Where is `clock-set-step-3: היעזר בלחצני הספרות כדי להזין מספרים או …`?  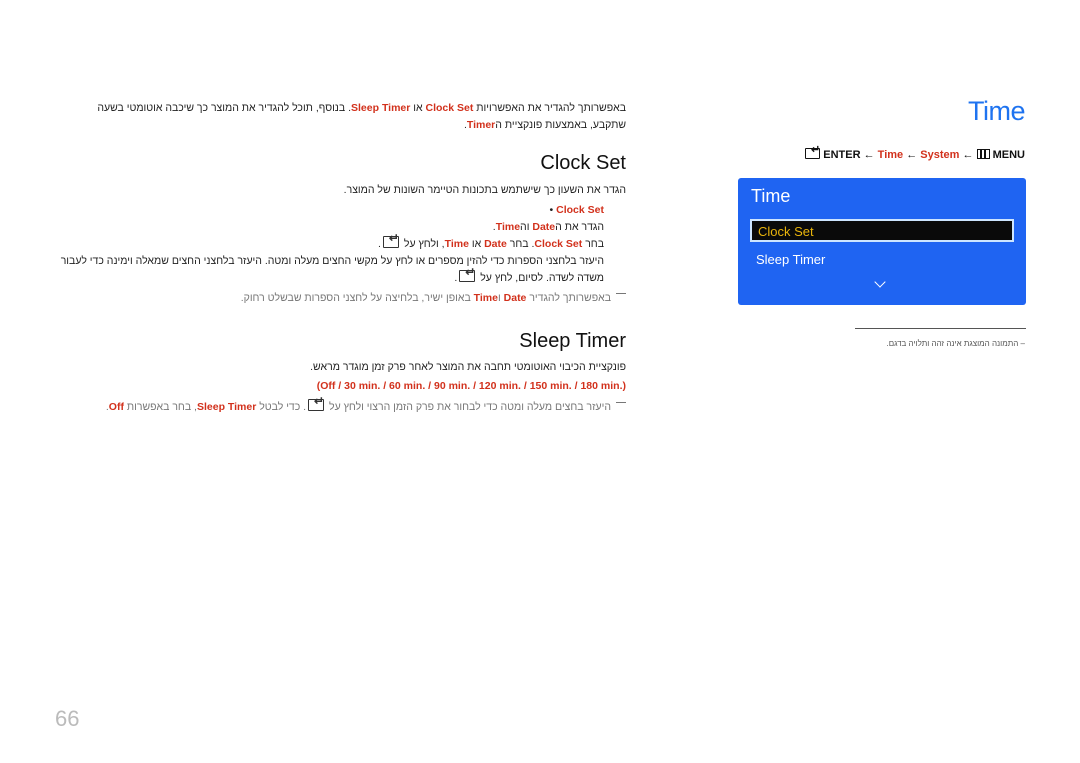 clock-set-step-3: היעזר בלחצני הספרות כדי להזין מספרים או … is located at coordinates (329, 270).